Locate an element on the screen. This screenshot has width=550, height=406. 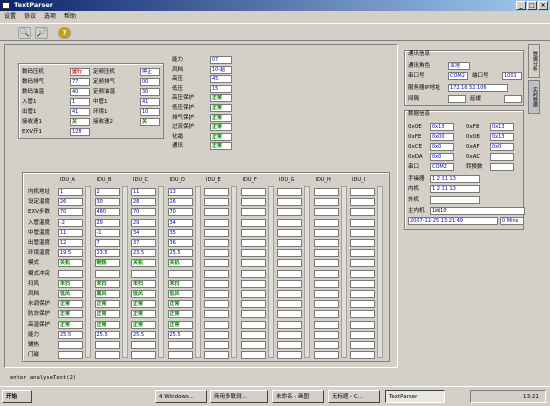
data-value: 0x00 is located at coordinates (442, 137).